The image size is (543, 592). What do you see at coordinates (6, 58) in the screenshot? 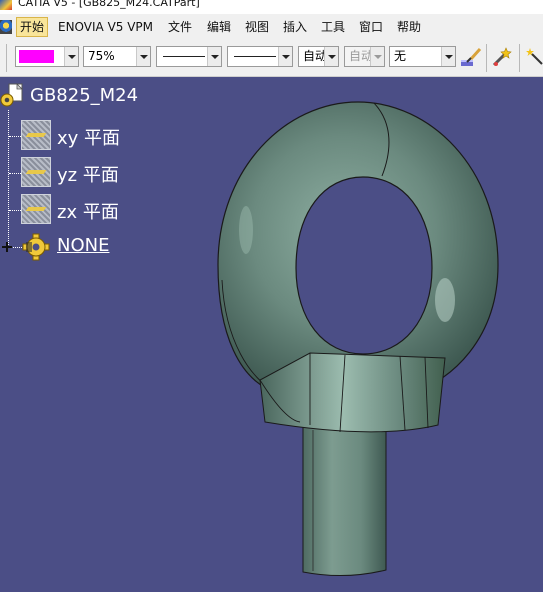
I see `toolbar-handle` at bounding box center [6, 58].